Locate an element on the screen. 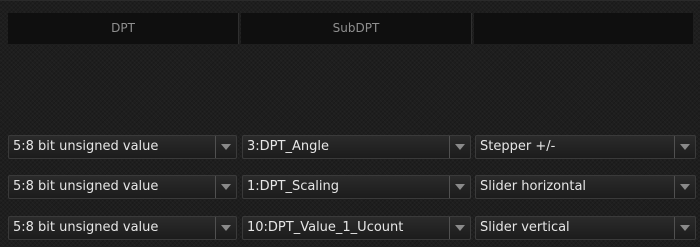  column-header-dpt: DPT is located at coordinates (123, 28).